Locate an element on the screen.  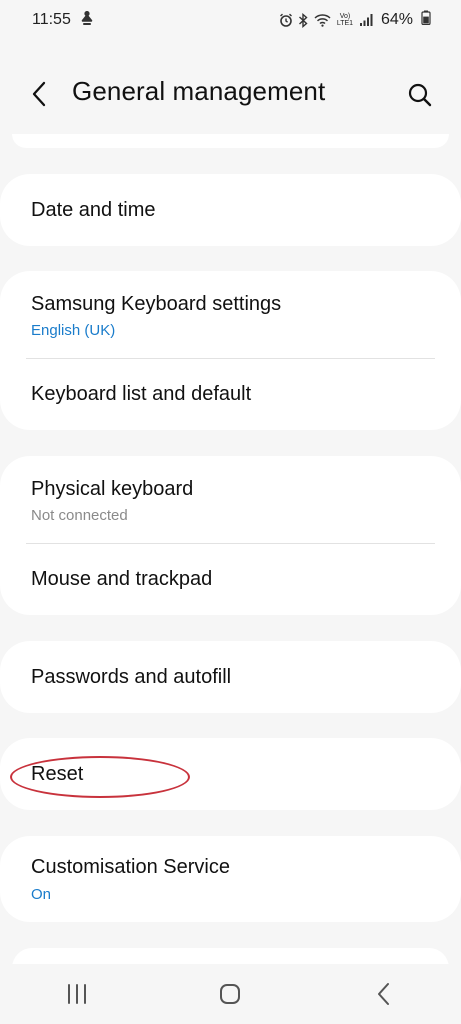
nav-back-button is located at coordinates (384, 994).